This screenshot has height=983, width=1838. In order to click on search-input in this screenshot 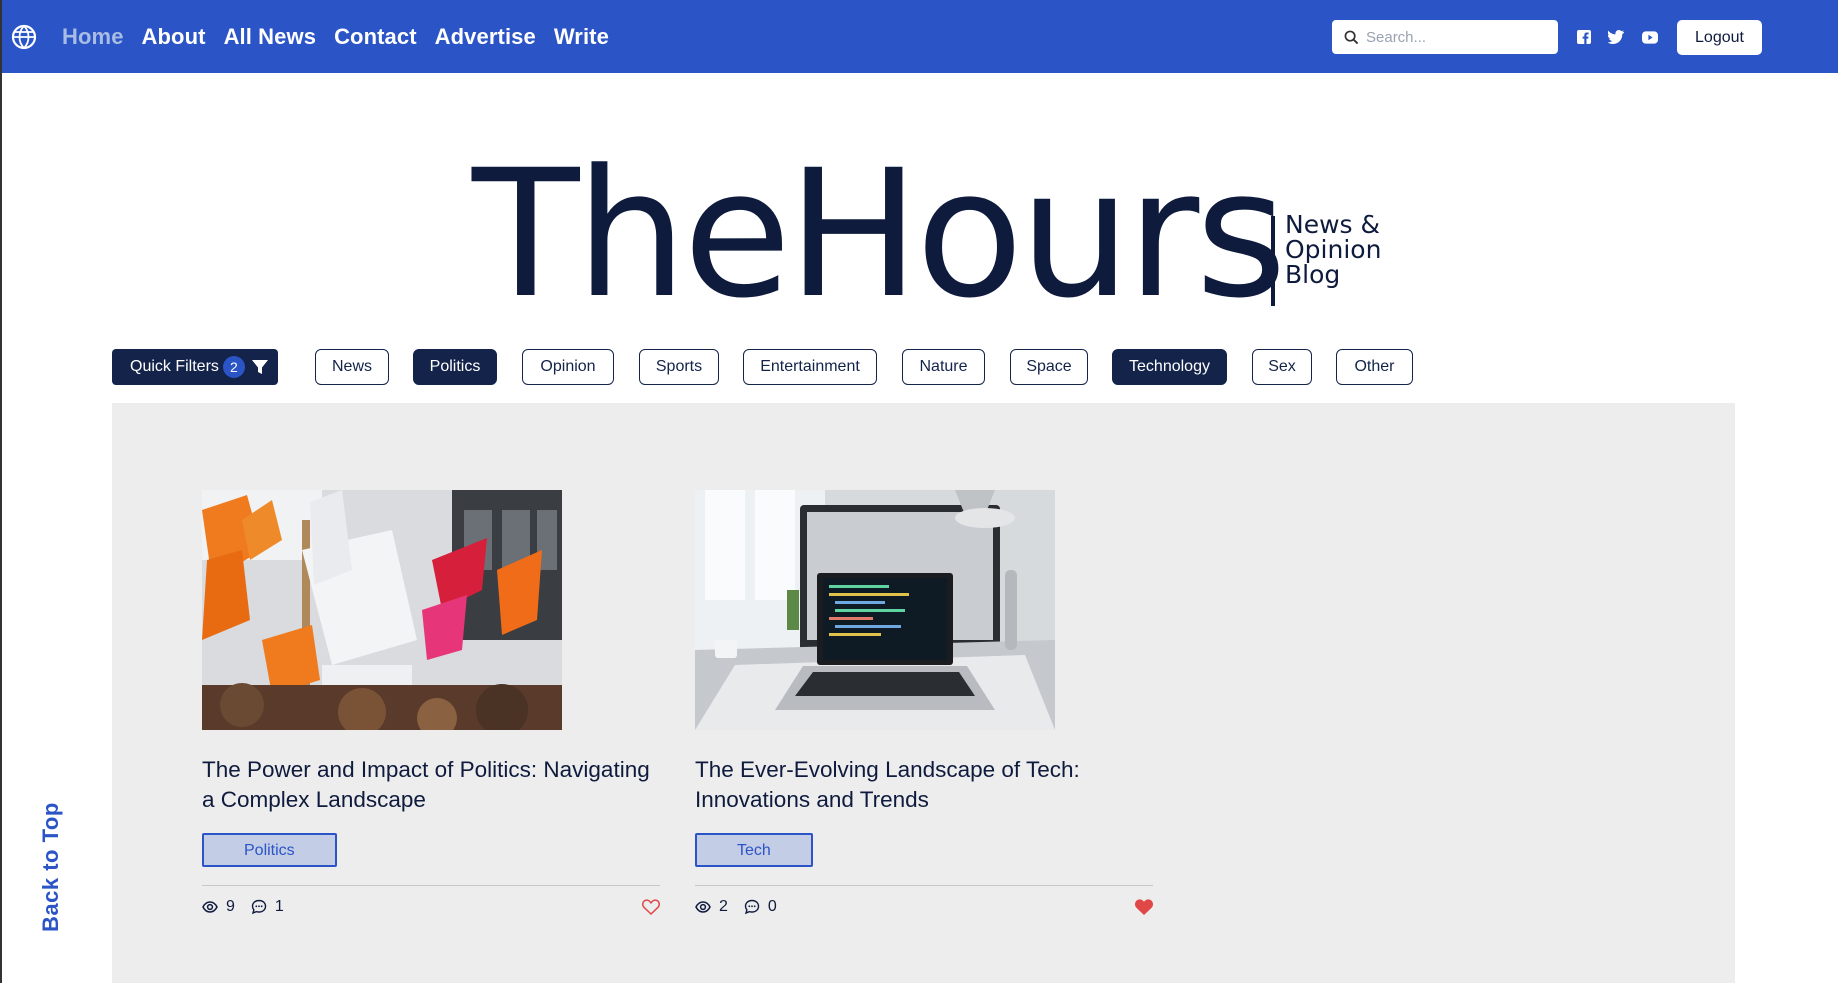, I will do `click(1456, 37)`.